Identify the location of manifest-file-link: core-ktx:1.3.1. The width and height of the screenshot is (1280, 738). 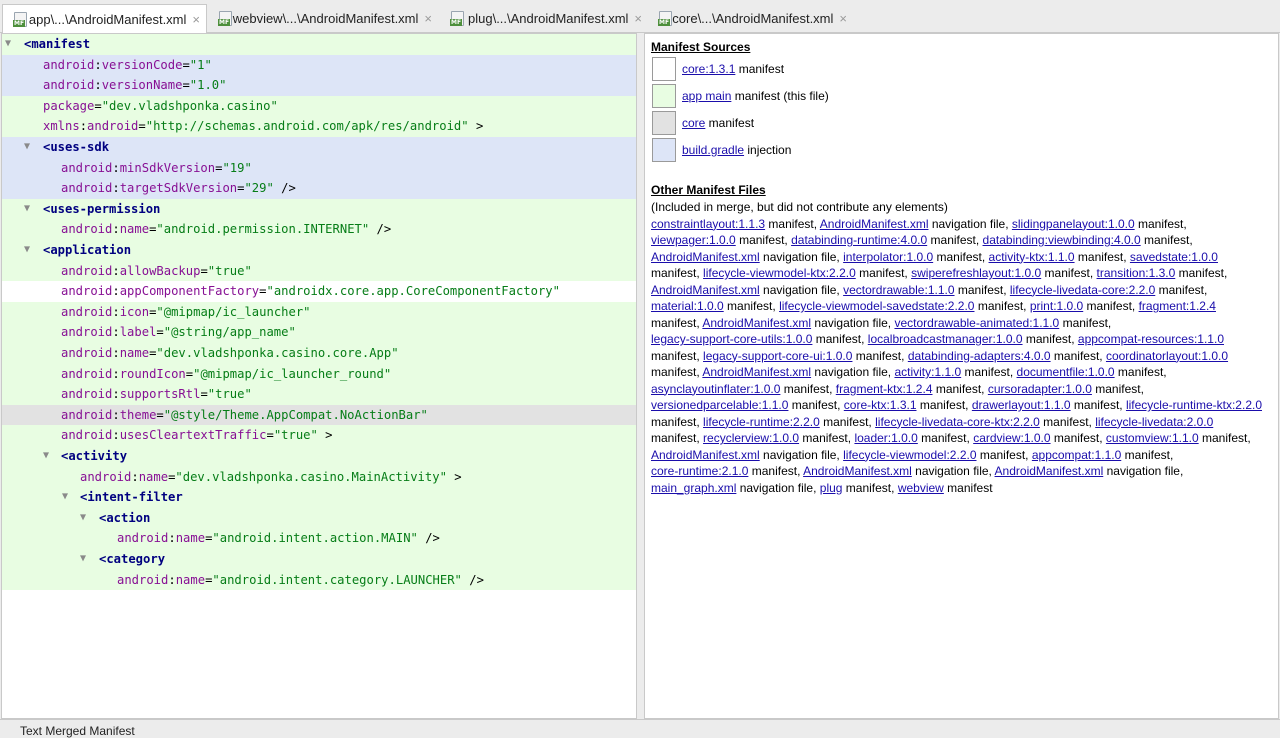
(880, 405).